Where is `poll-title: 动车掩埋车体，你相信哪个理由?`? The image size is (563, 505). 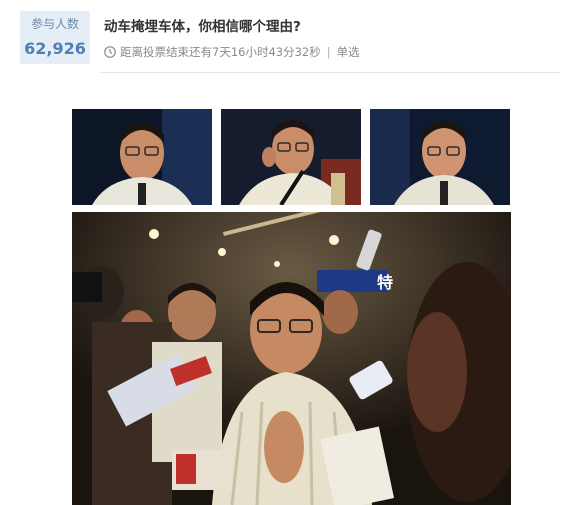 poll-title: 动车掩埋车体，你相信哪个理由? is located at coordinates (202, 25).